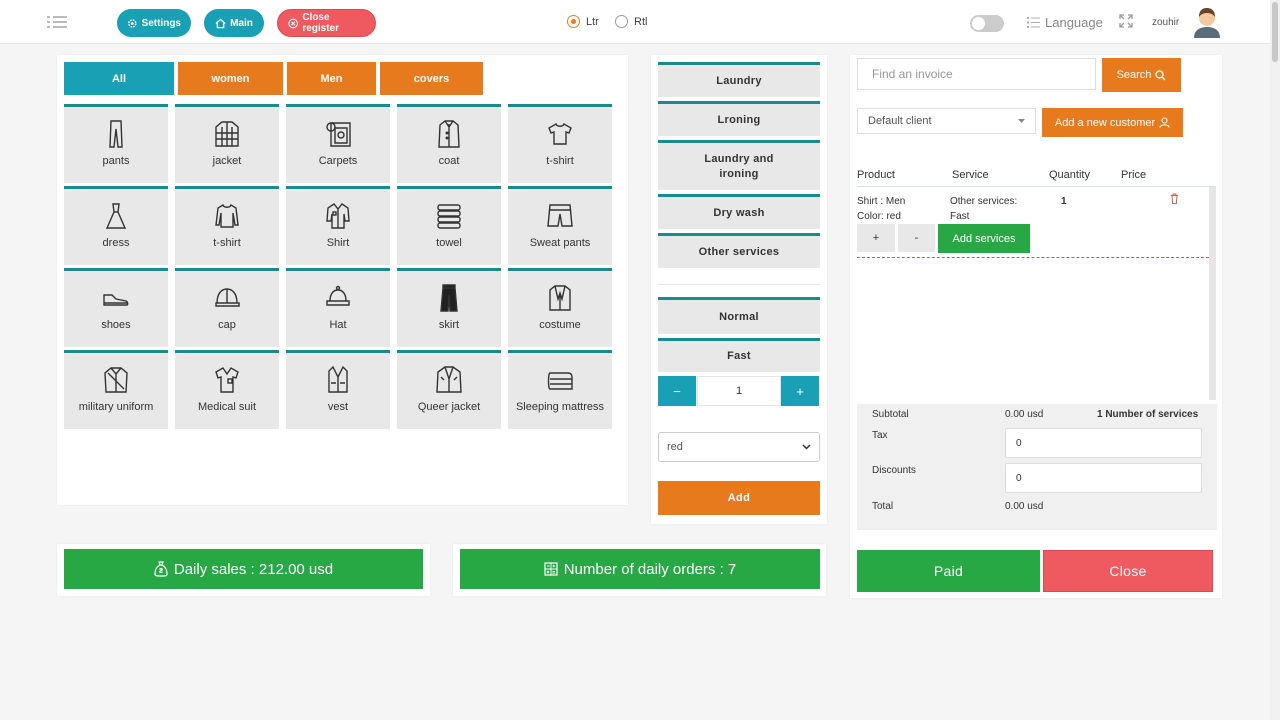  I want to click on close-register-button: Close register, so click(326, 23).